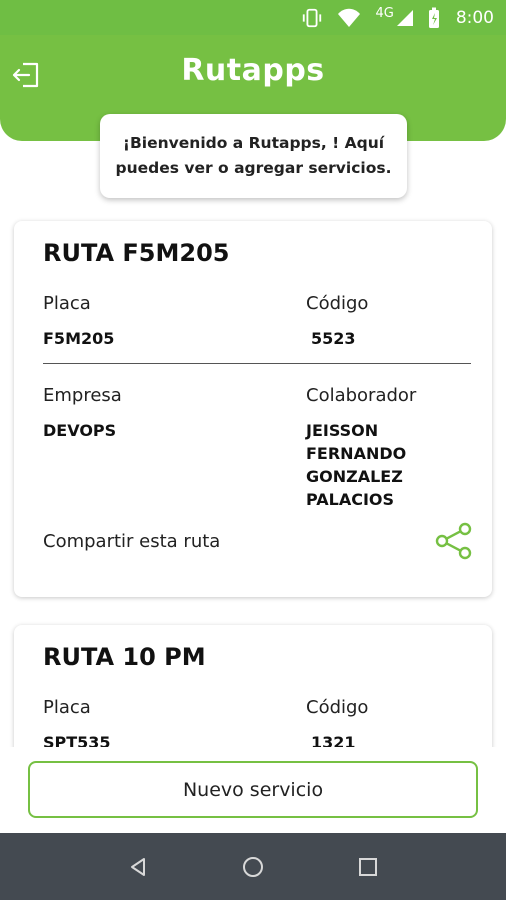 This screenshot has width=506, height=900. I want to click on share-route-label: Compartir esta ruta, so click(132, 541).